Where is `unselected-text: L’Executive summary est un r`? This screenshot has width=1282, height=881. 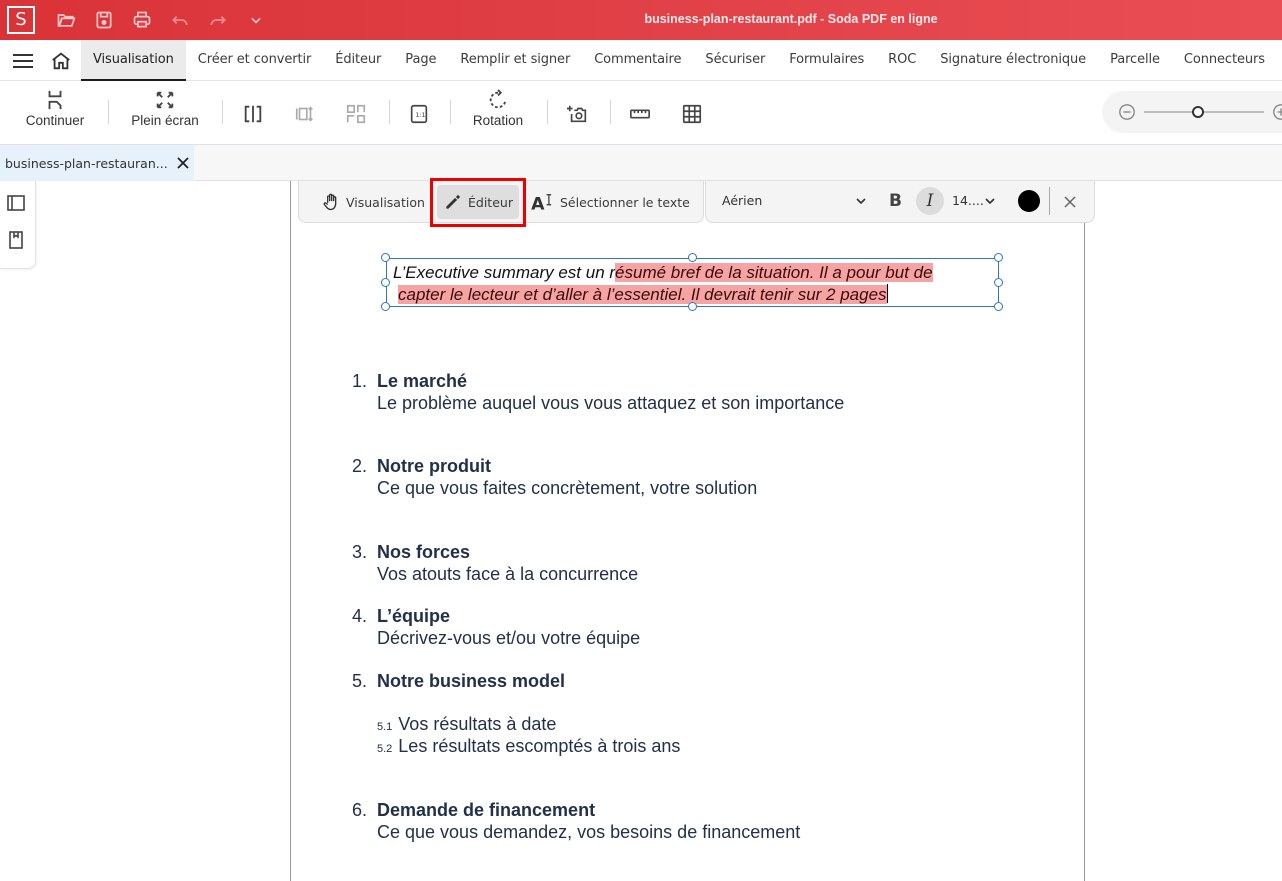 unselected-text: L’Executive summary est un r is located at coordinates (504, 272).